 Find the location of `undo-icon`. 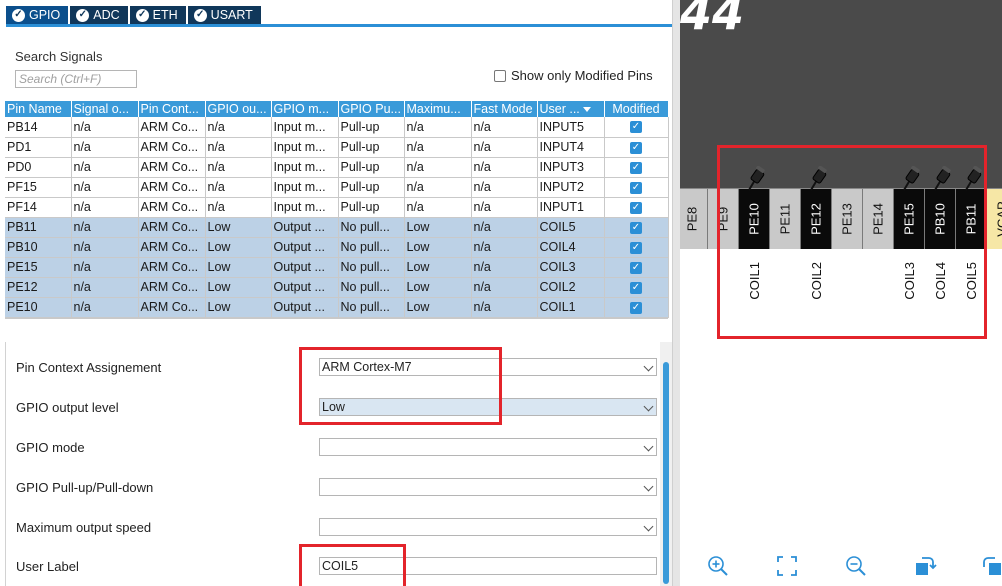

undo-icon is located at coordinates (991, 566).